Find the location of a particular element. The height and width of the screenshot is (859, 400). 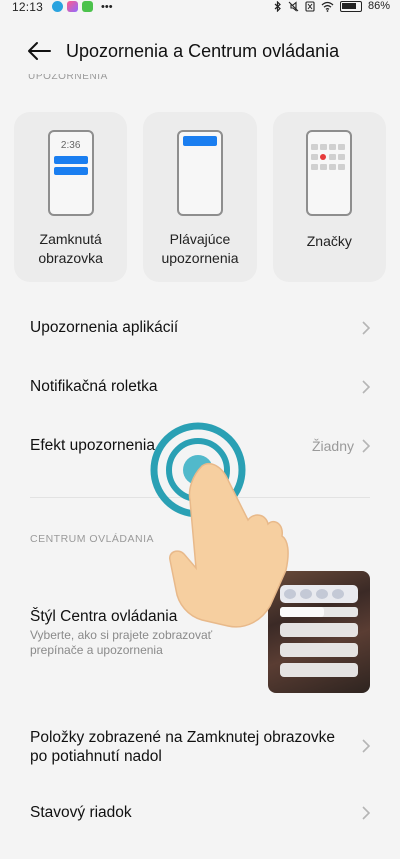

app-header: Upozornenia a Centrum ovládania is located at coordinates (200, 52).